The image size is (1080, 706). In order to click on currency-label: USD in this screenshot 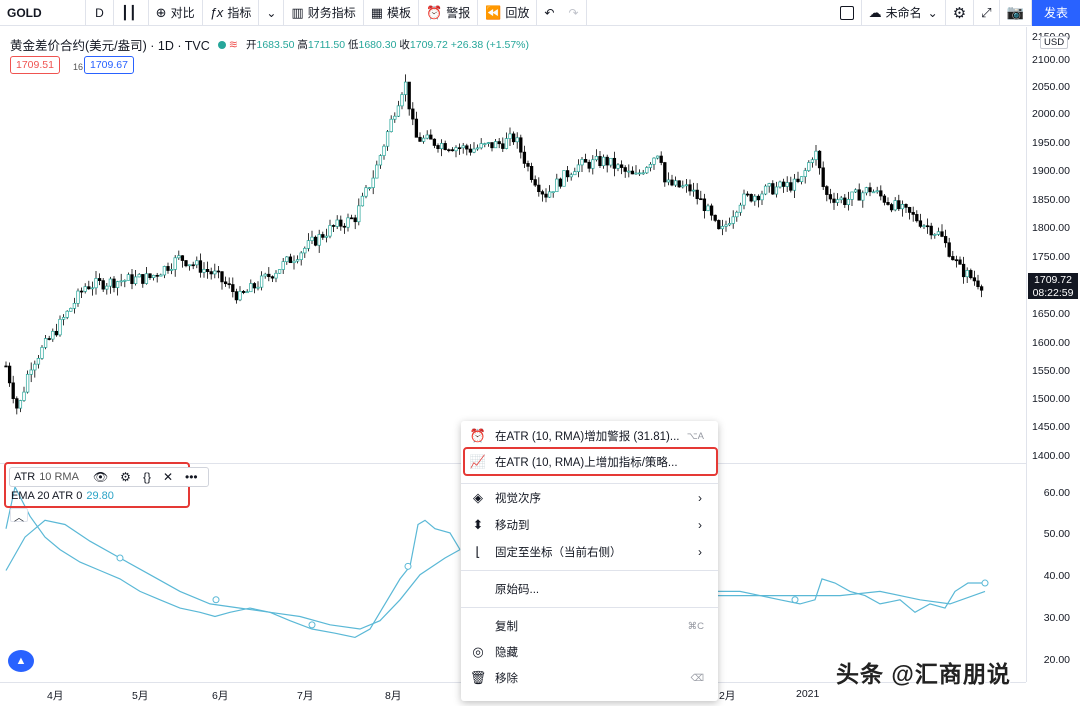, I will do `click(1054, 42)`.